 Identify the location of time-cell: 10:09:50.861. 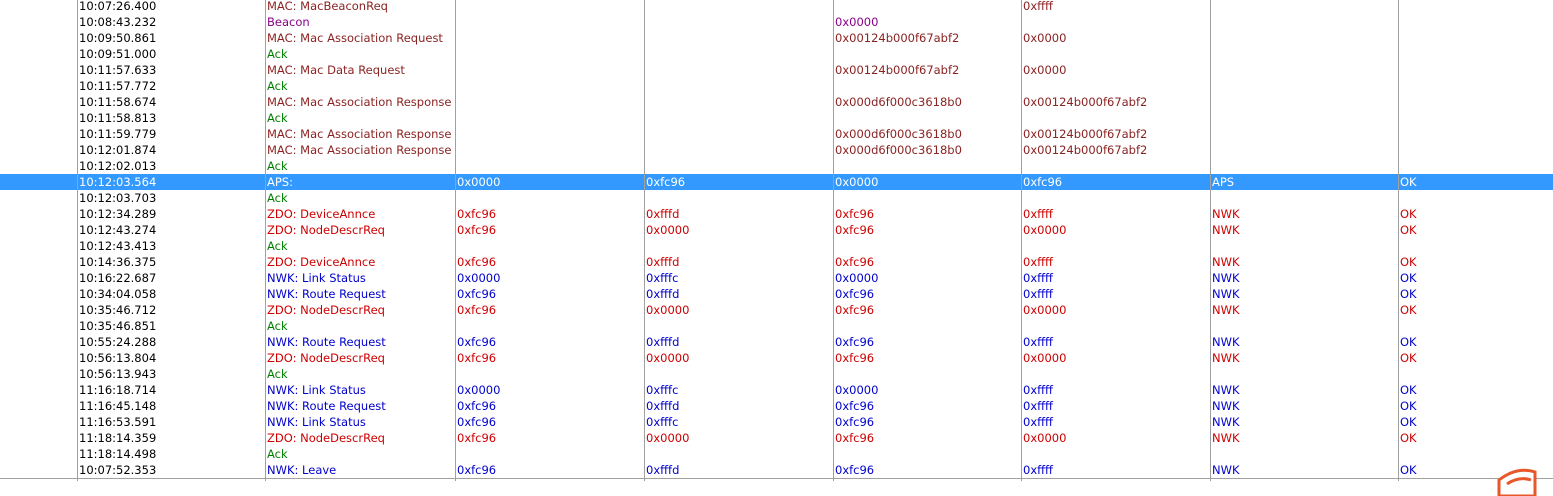
(118, 38).